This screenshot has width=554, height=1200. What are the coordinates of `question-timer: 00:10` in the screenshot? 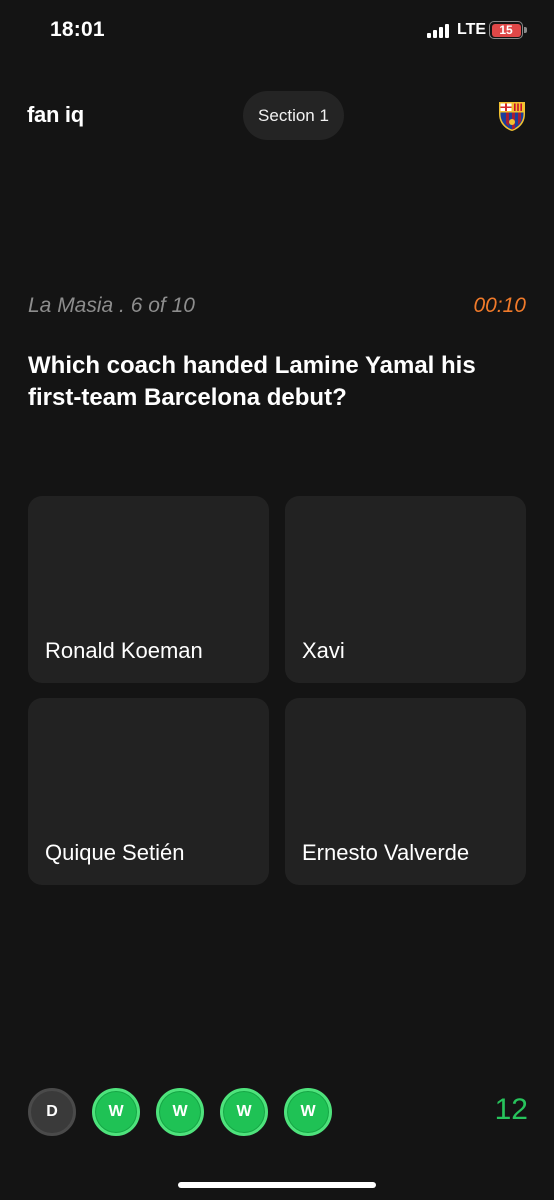 It's located at (499, 305).